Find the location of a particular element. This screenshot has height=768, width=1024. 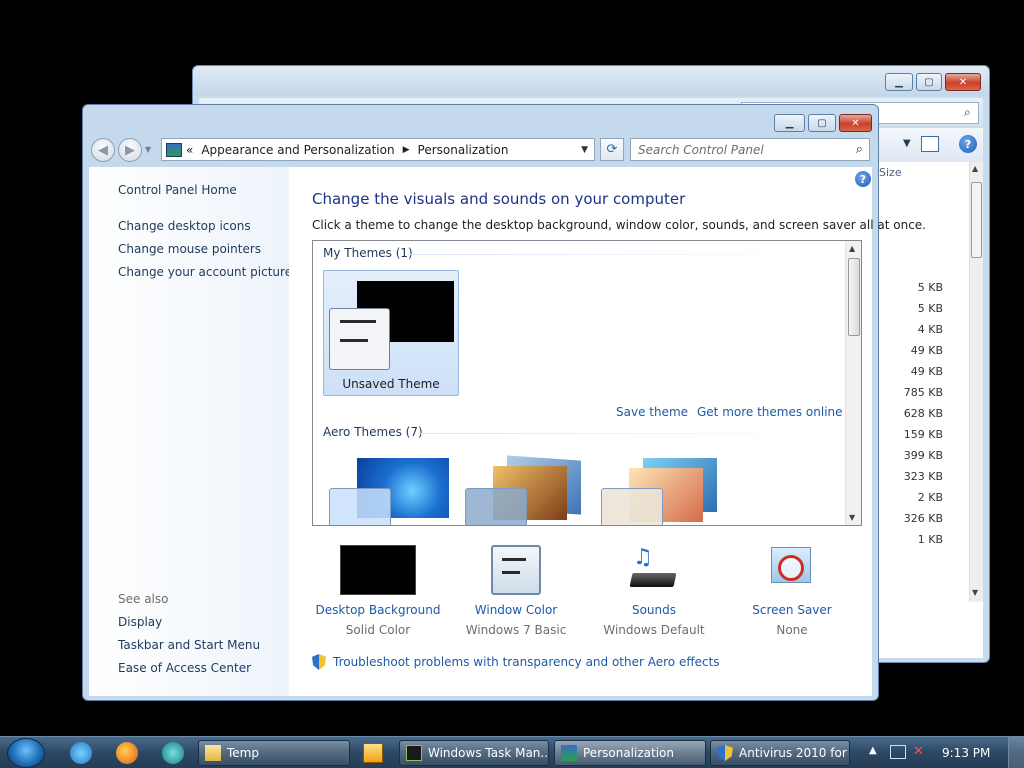

desktop-background-link: Desktop Background is located at coordinates (378, 610).